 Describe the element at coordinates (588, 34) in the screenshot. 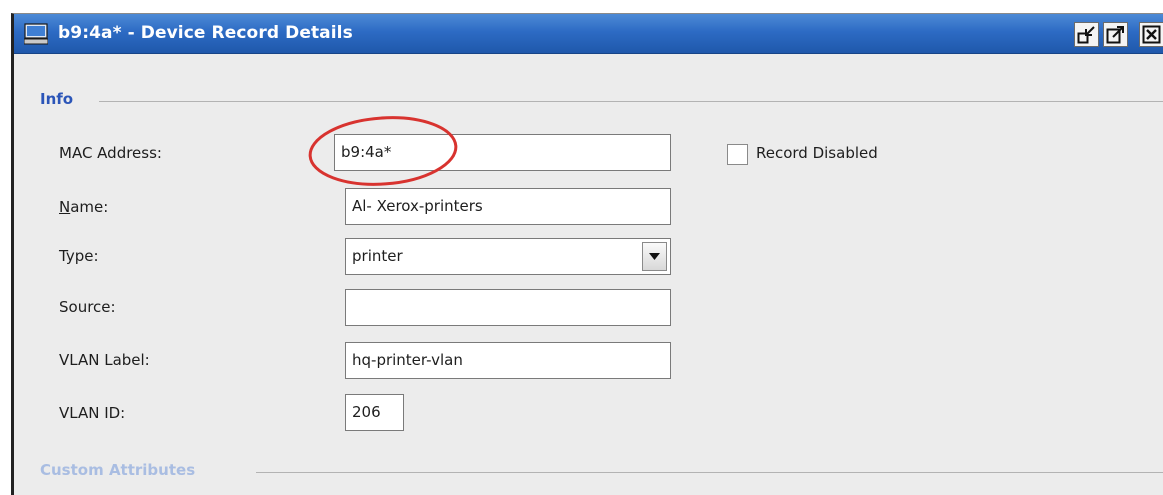

I see `title-bar: b9:4a* - Device Record Details` at that location.